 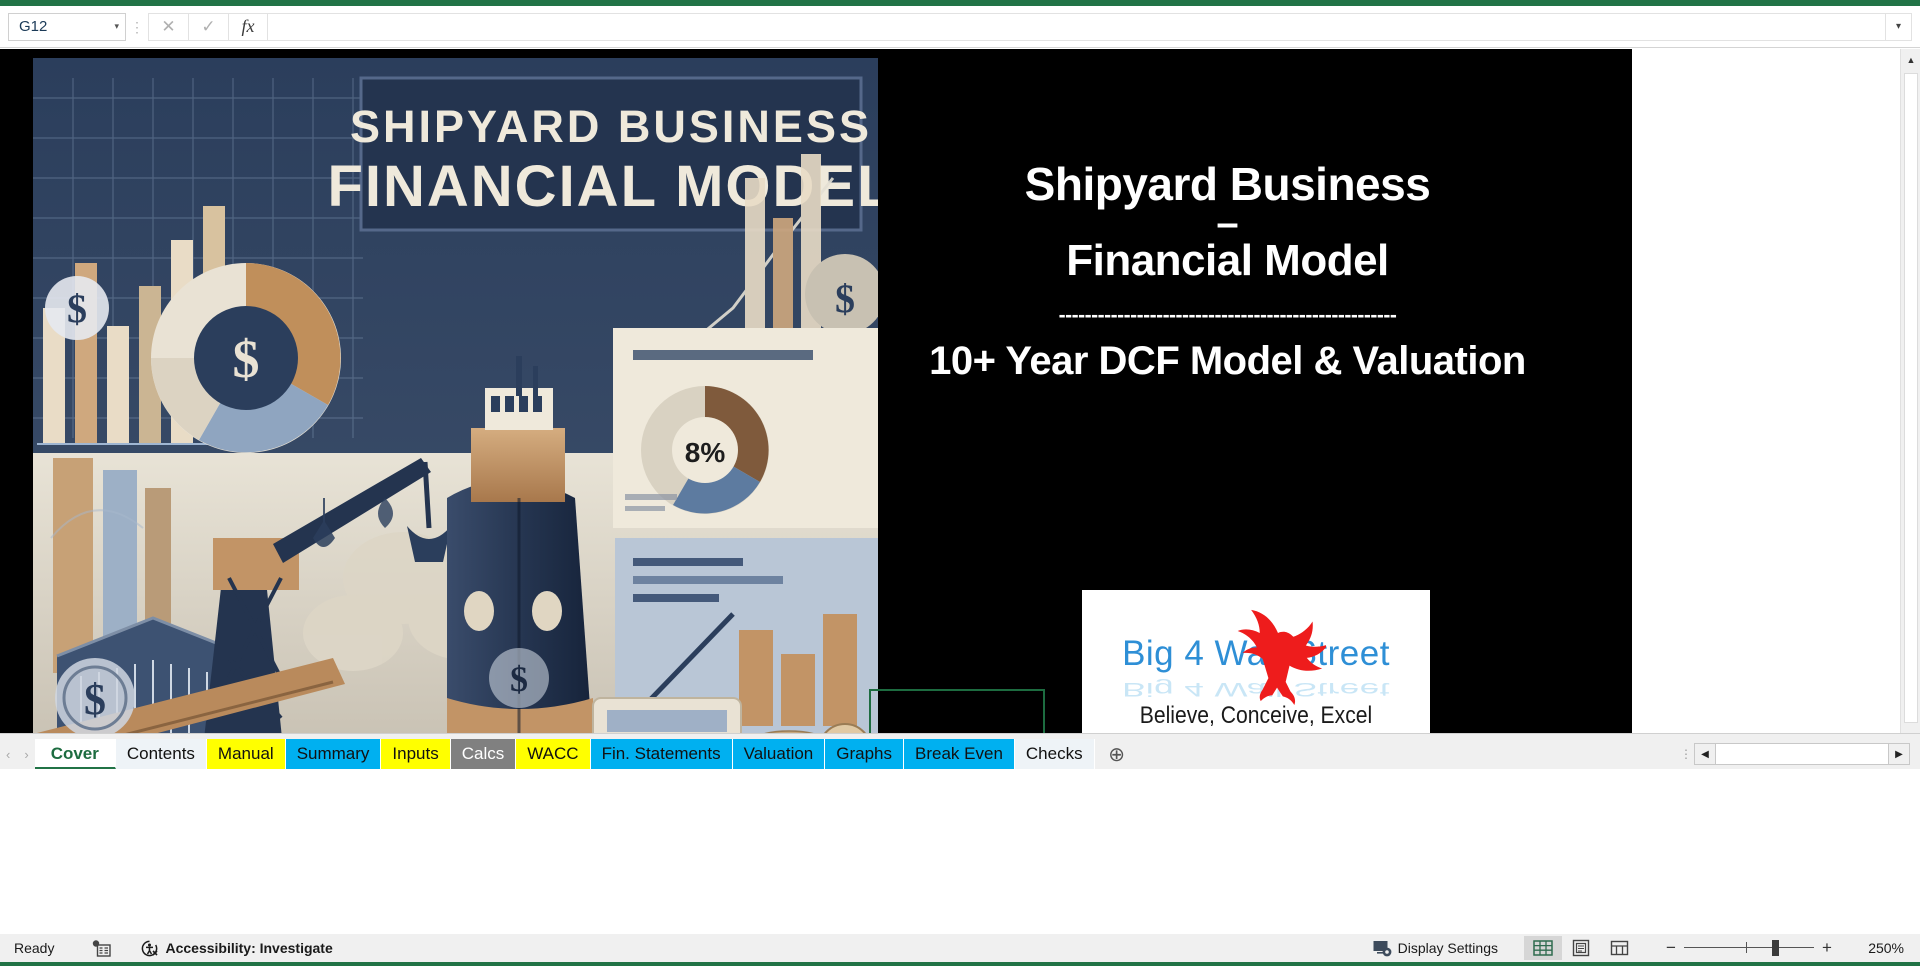 I want to click on zoom-slider-track, so click(x=1749, y=947).